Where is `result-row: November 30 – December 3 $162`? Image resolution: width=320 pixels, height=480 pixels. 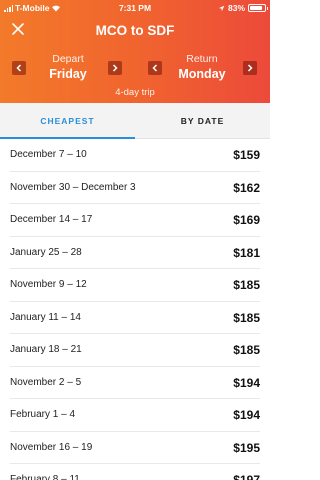 result-row: November 30 – December 3 $162 is located at coordinates (135, 188).